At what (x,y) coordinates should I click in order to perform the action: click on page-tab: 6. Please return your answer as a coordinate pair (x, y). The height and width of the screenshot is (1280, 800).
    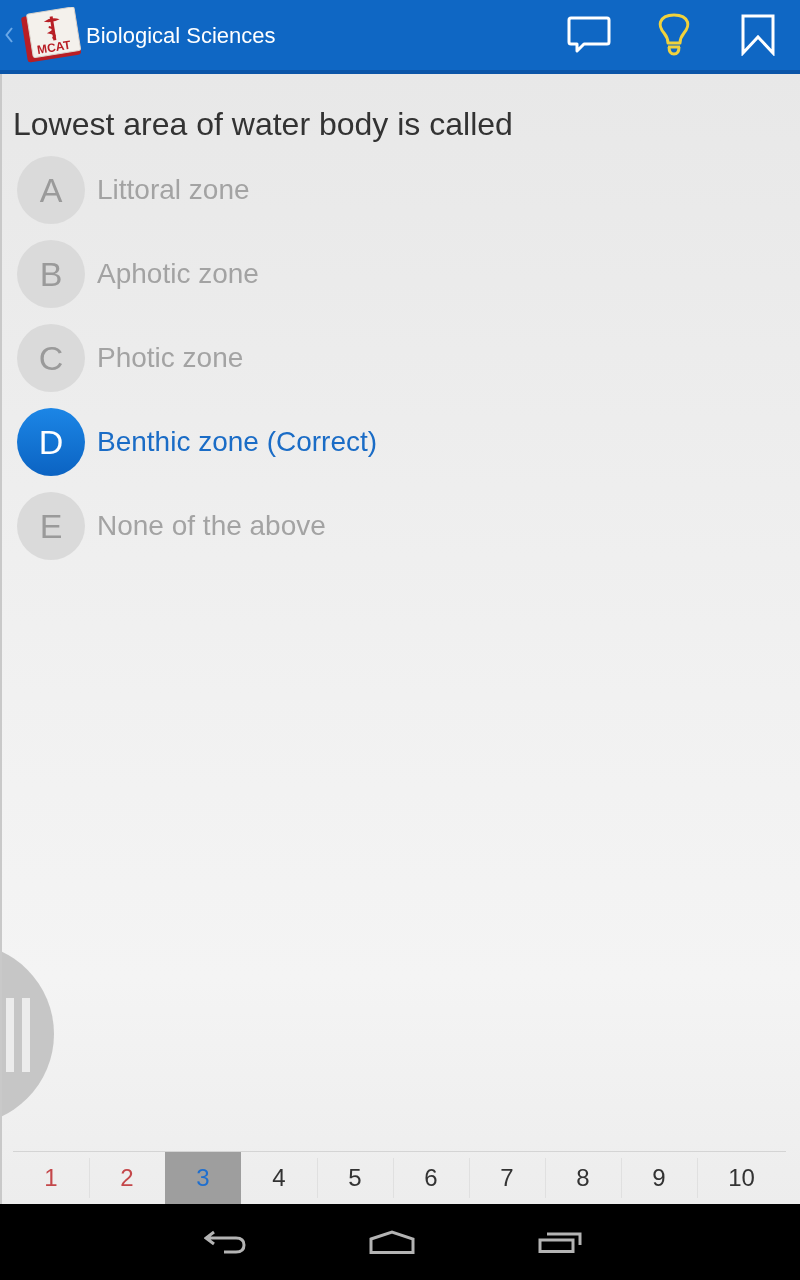
    Looking at the image, I should click on (431, 1178).